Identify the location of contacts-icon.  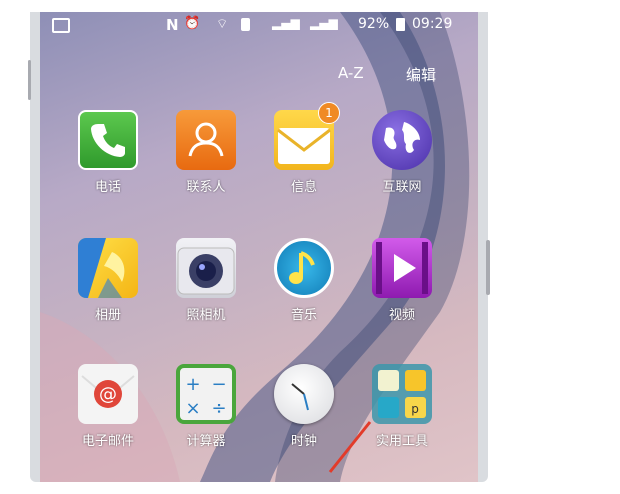
(206, 140).